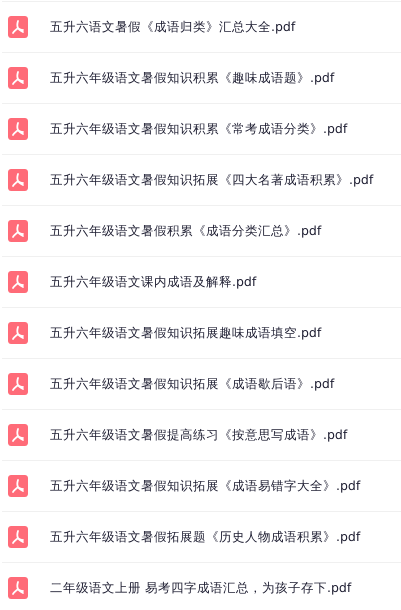 The width and height of the screenshot is (401, 610). What do you see at coordinates (192, 78) in the screenshot?
I see `file-name: 五升六年级语文暑假知识积累《趣味成语题》.pdf` at bounding box center [192, 78].